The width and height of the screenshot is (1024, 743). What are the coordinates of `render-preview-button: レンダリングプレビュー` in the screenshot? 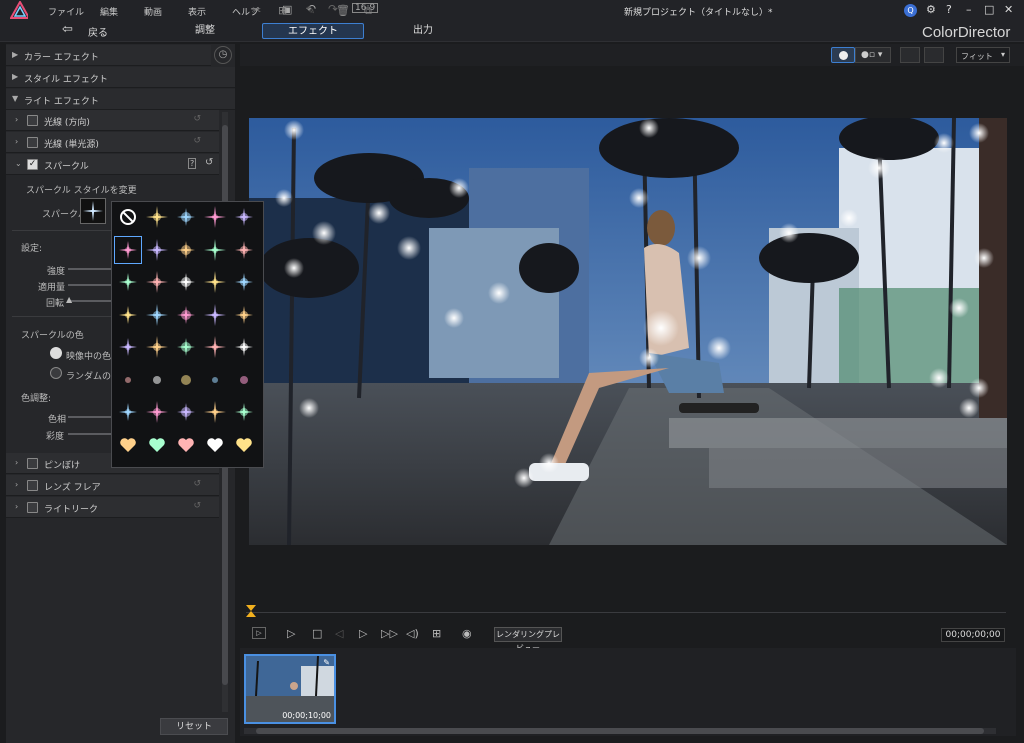 It's located at (528, 640).